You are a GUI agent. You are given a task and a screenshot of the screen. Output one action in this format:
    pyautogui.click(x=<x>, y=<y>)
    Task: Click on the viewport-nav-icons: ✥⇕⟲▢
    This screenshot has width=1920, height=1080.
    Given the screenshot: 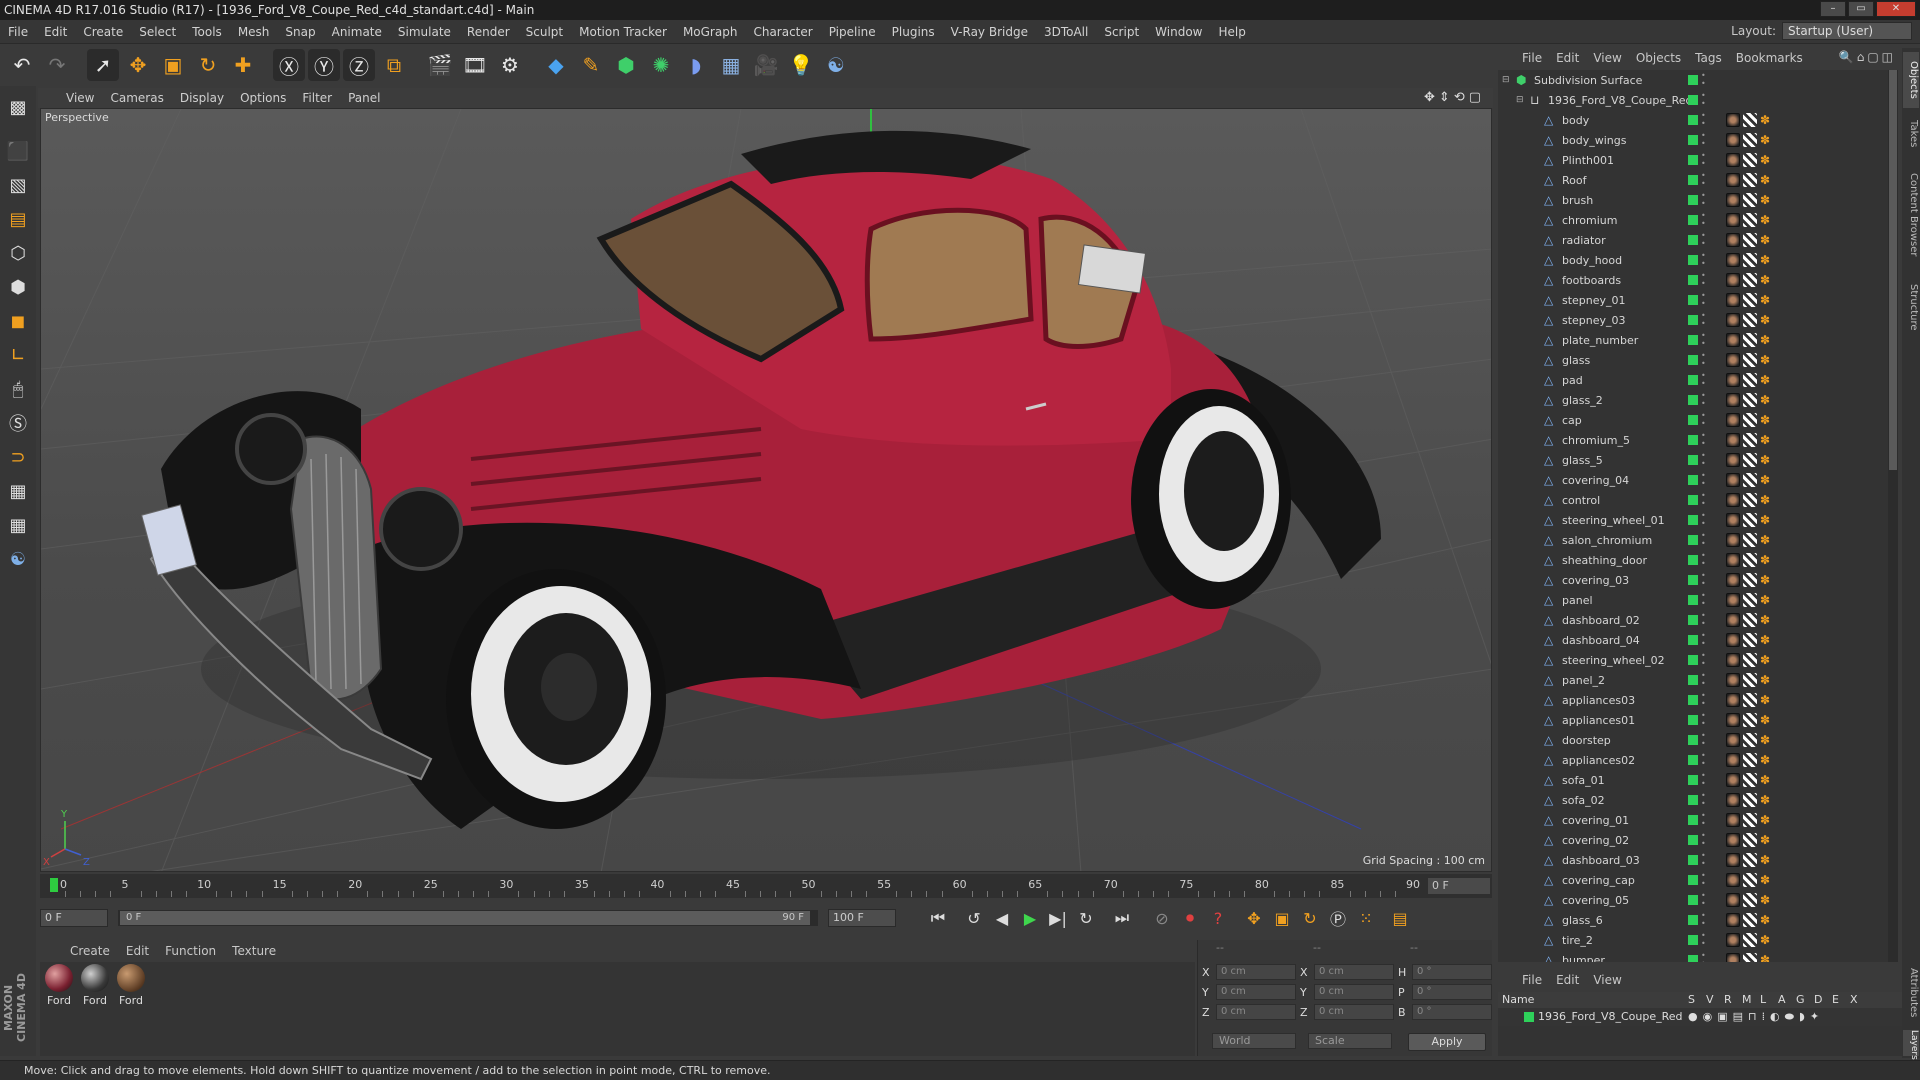 What is the action you would take?
    pyautogui.click(x=1454, y=97)
    